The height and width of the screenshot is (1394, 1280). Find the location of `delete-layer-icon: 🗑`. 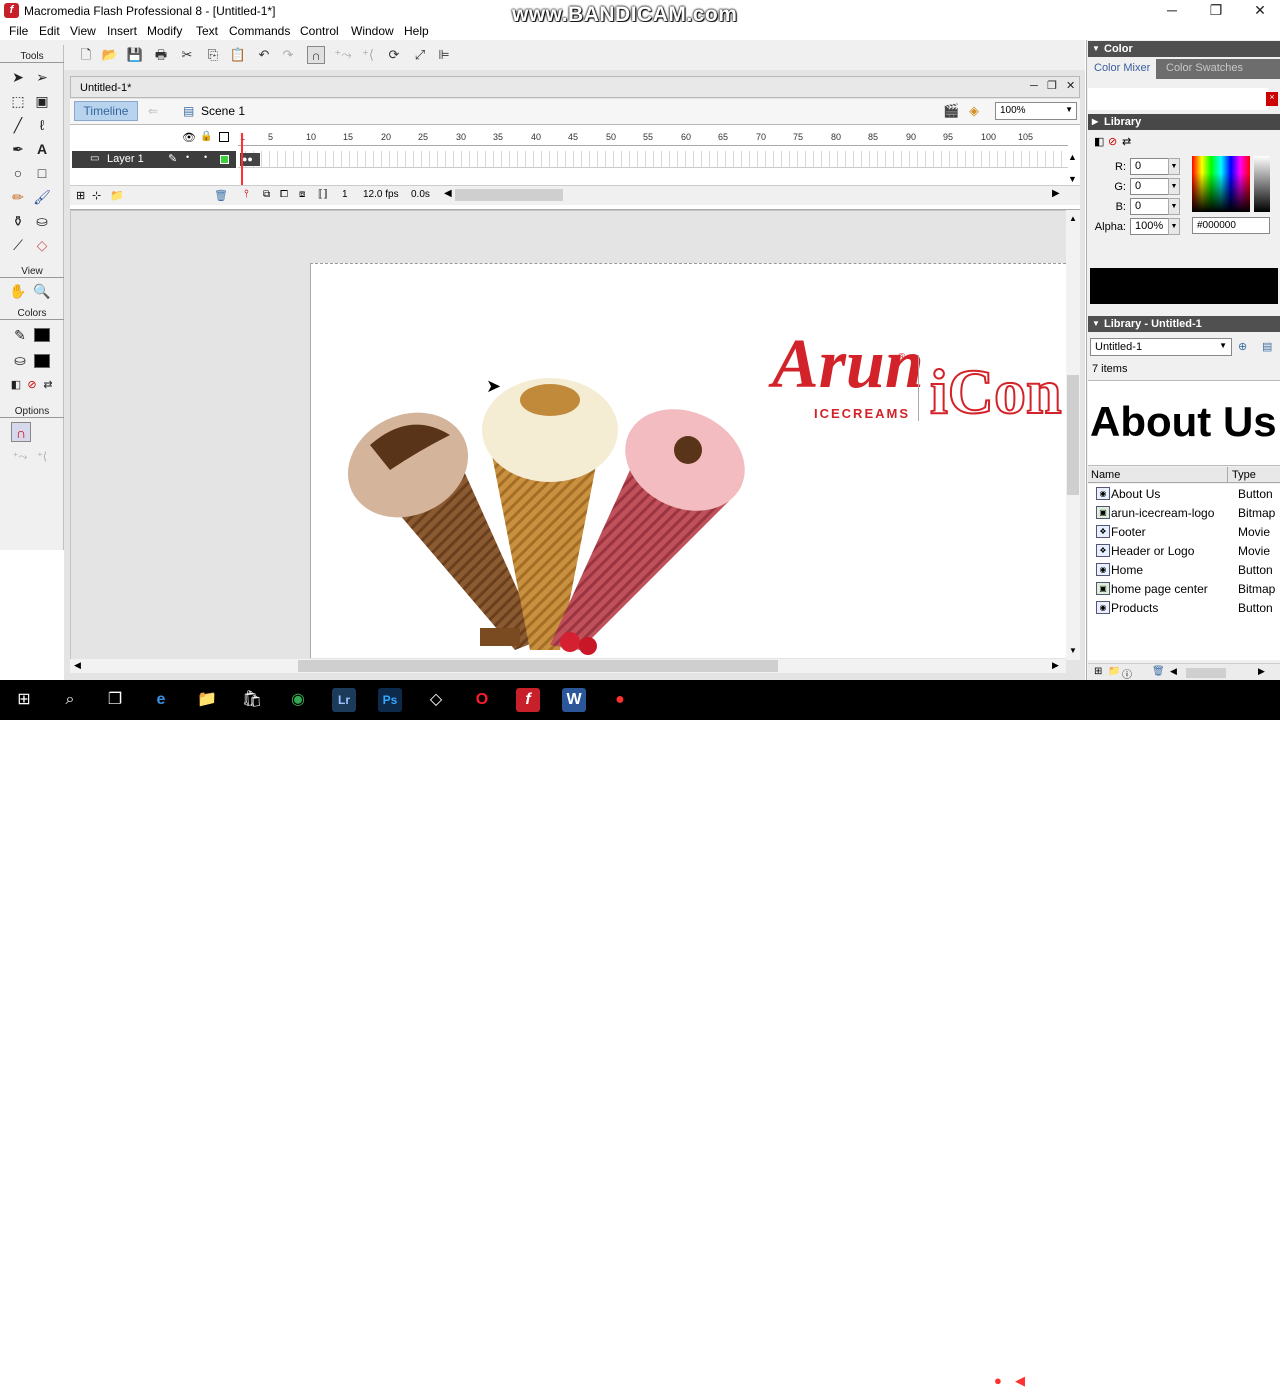

delete-layer-icon: 🗑 is located at coordinates (221, 195).